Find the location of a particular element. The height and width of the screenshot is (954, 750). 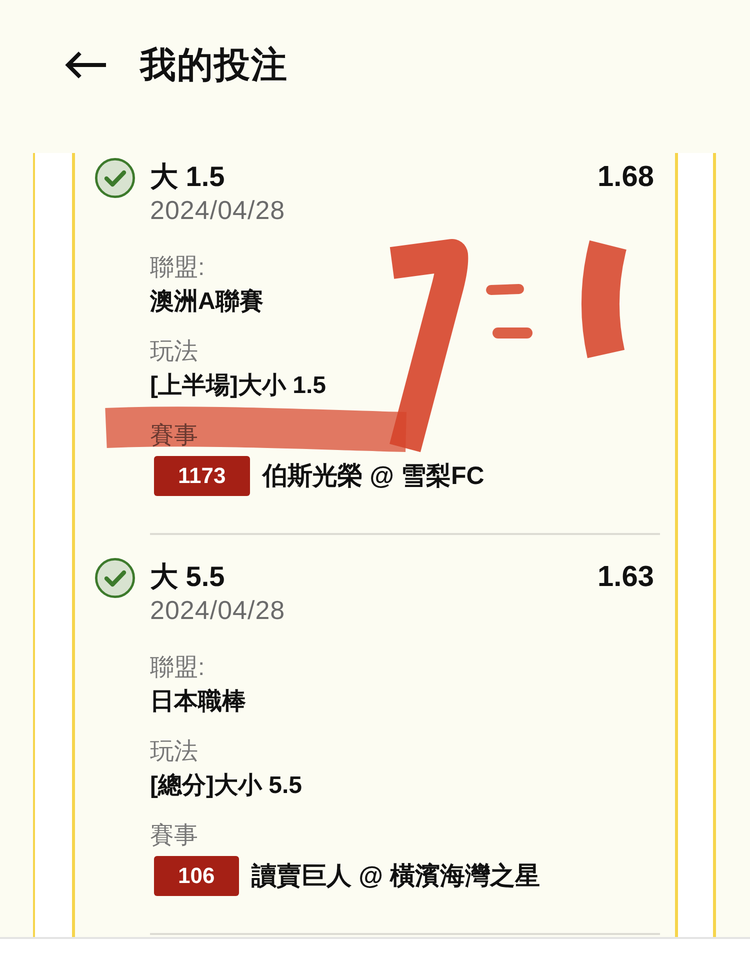

event-teams: 伯斯光榮 @ 雪梨FC is located at coordinates (373, 476).